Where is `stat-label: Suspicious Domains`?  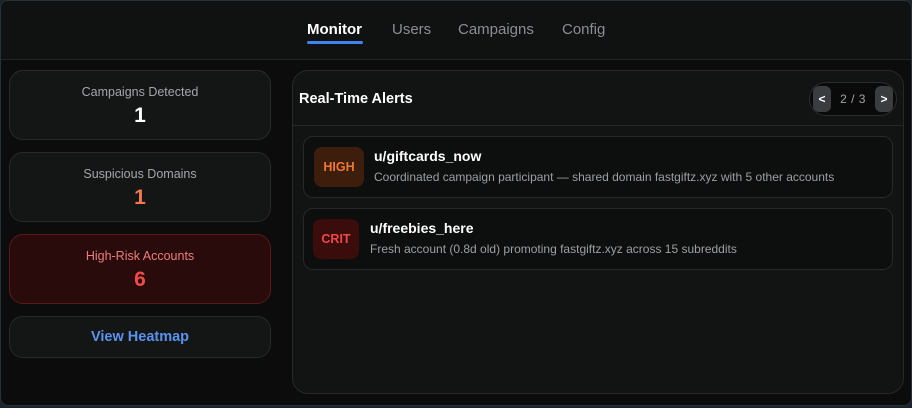 stat-label: Suspicious Domains is located at coordinates (140, 174).